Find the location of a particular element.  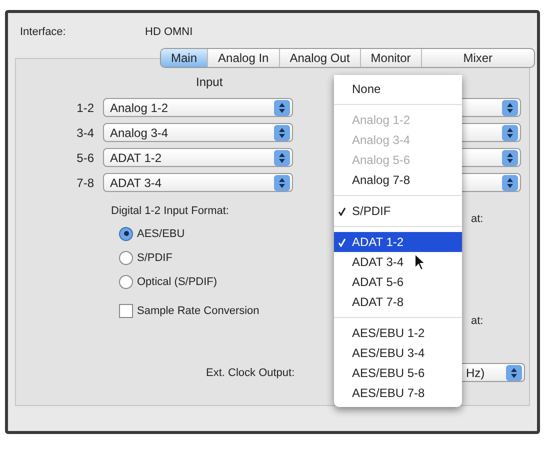

checkbox is located at coordinates (126, 311).